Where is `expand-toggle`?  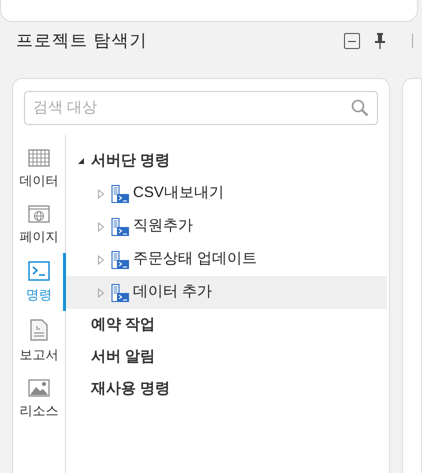
expand-toggle is located at coordinates (81, 161).